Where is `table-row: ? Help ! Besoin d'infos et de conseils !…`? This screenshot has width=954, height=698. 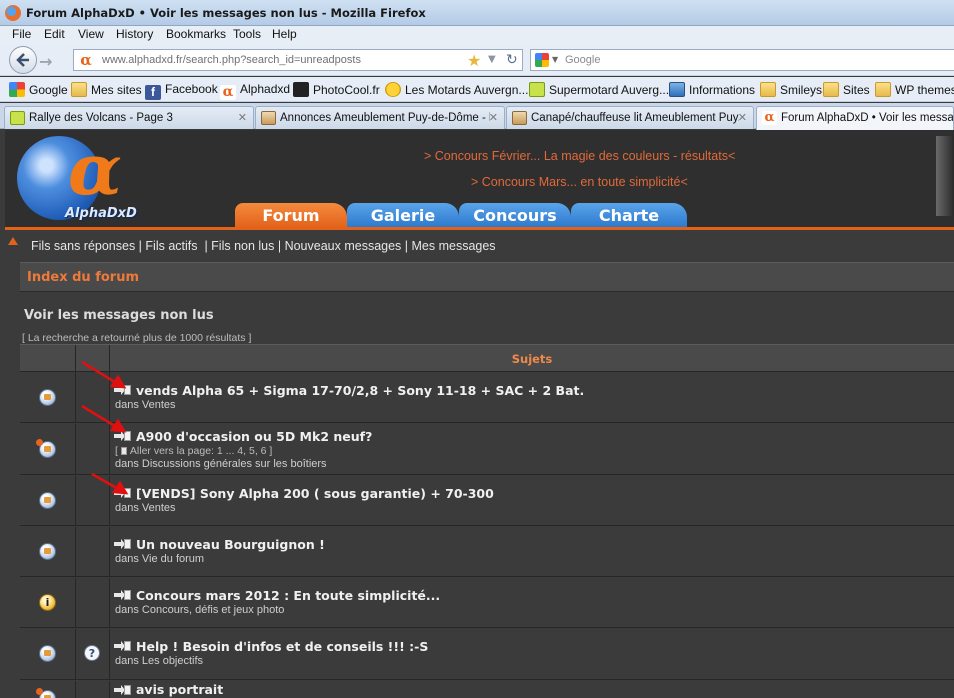
table-row: ? Help ! Besoin d'infos et de conseils !… is located at coordinates (487, 654).